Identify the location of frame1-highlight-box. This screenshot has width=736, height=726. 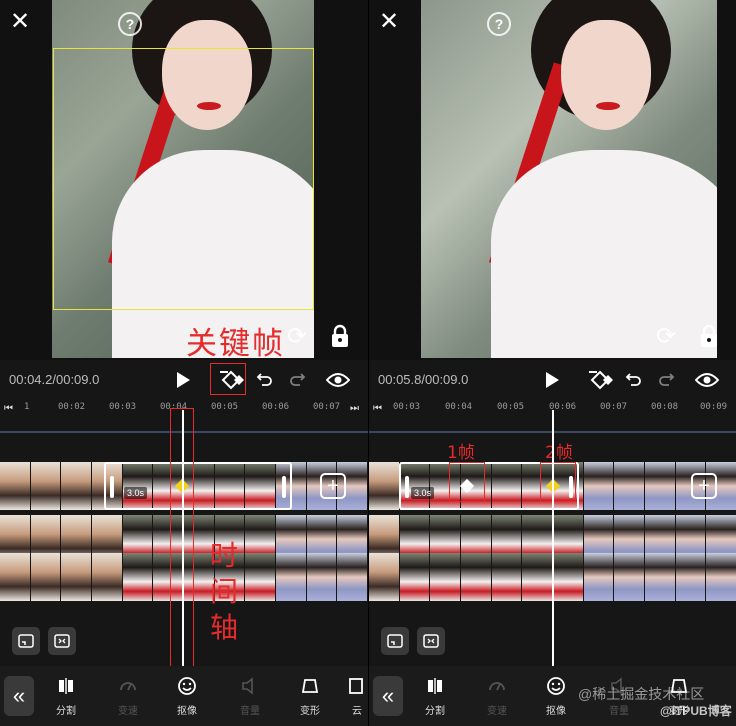
(467, 482).